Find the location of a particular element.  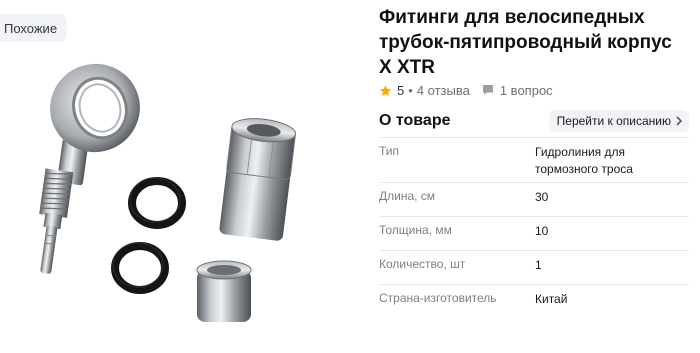

about-title: О товаре is located at coordinates (415, 120).